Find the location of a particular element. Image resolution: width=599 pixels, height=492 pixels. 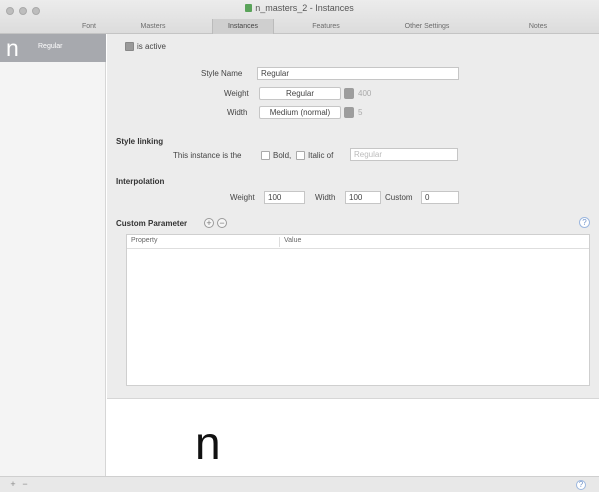

window-title: n_masters_2 - Instances is located at coordinates (299, 8).